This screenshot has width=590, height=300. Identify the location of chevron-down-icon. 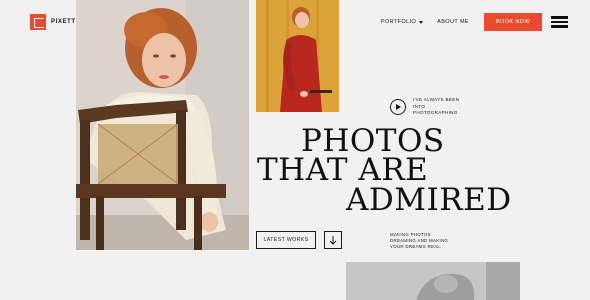
(421, 22).